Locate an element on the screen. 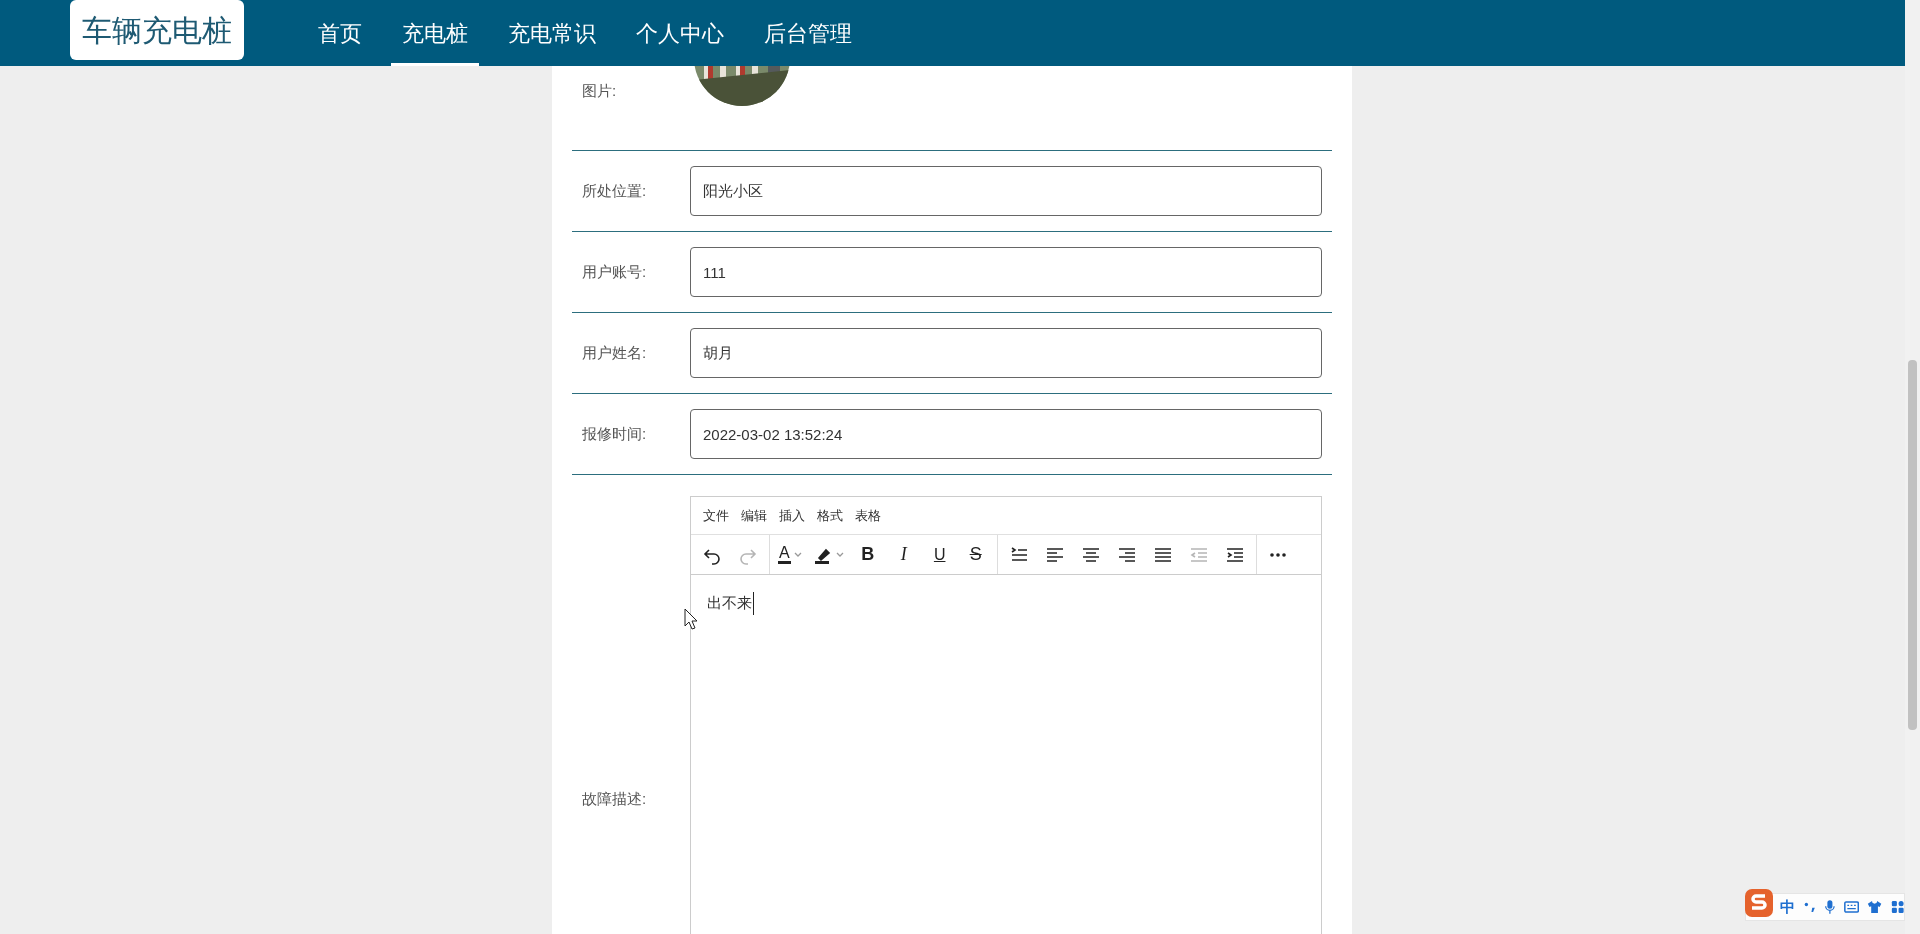  keyboard-icon is located at coordinates (1852, 907).